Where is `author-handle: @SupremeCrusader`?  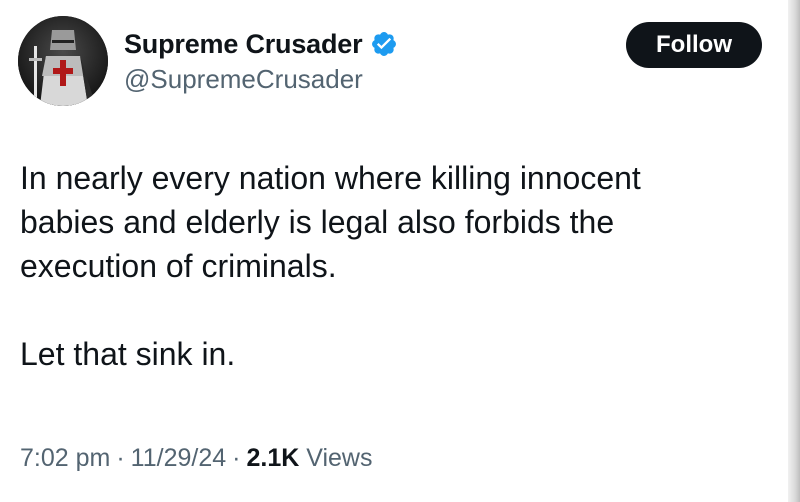
author-handle: @SupremeCrusader is located at coordinates (243, 79).